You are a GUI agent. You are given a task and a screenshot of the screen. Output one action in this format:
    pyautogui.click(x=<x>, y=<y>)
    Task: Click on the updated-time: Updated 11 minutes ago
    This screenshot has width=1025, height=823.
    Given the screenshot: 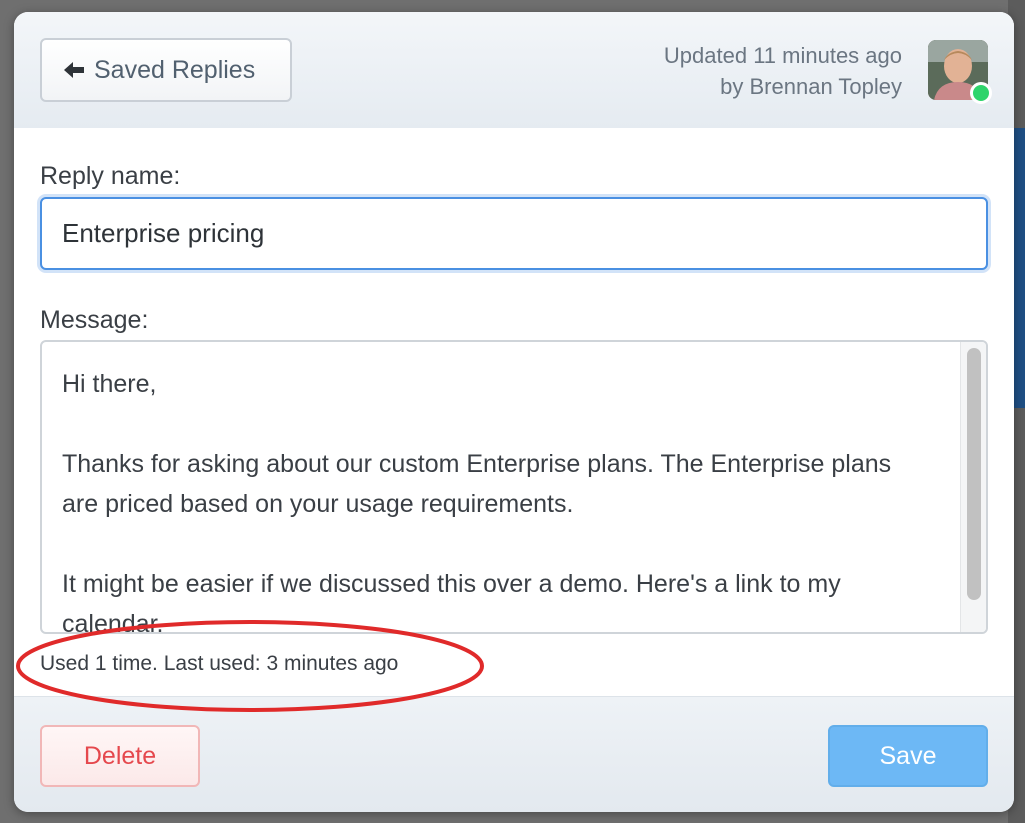 What is the action you would take?
    pyautogui.click(x=782, y=55)
    